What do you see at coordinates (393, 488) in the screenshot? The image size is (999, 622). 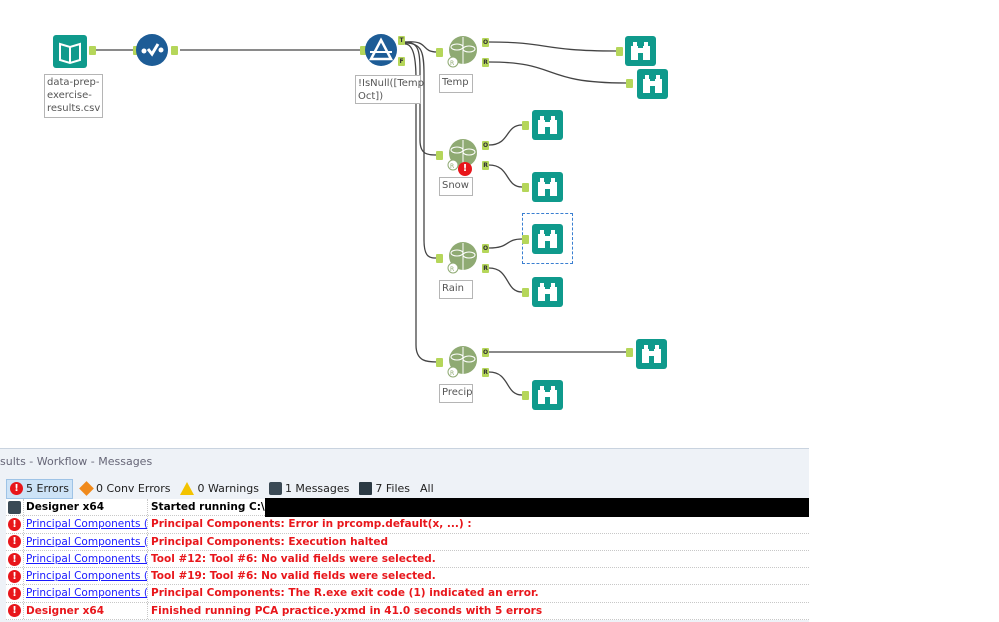 I see `label: 7 Files` at bounding box center [393, 488].